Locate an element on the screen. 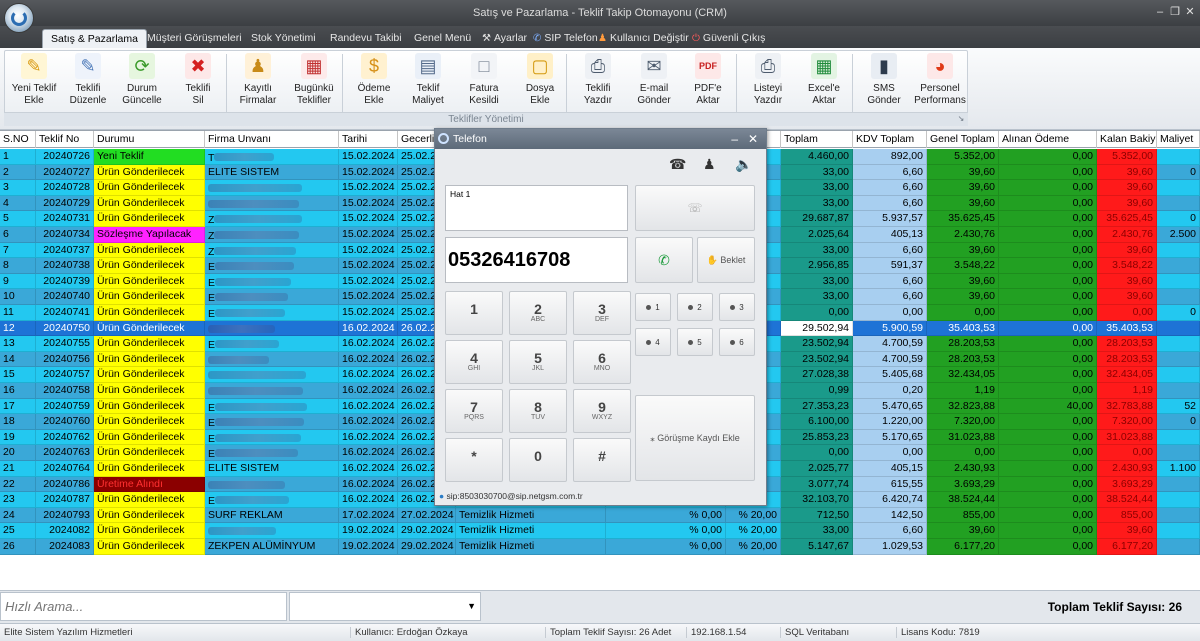 This screenshot has height=641, width=1200. excel-icon: ▦ is located at coordinates (824, 66).